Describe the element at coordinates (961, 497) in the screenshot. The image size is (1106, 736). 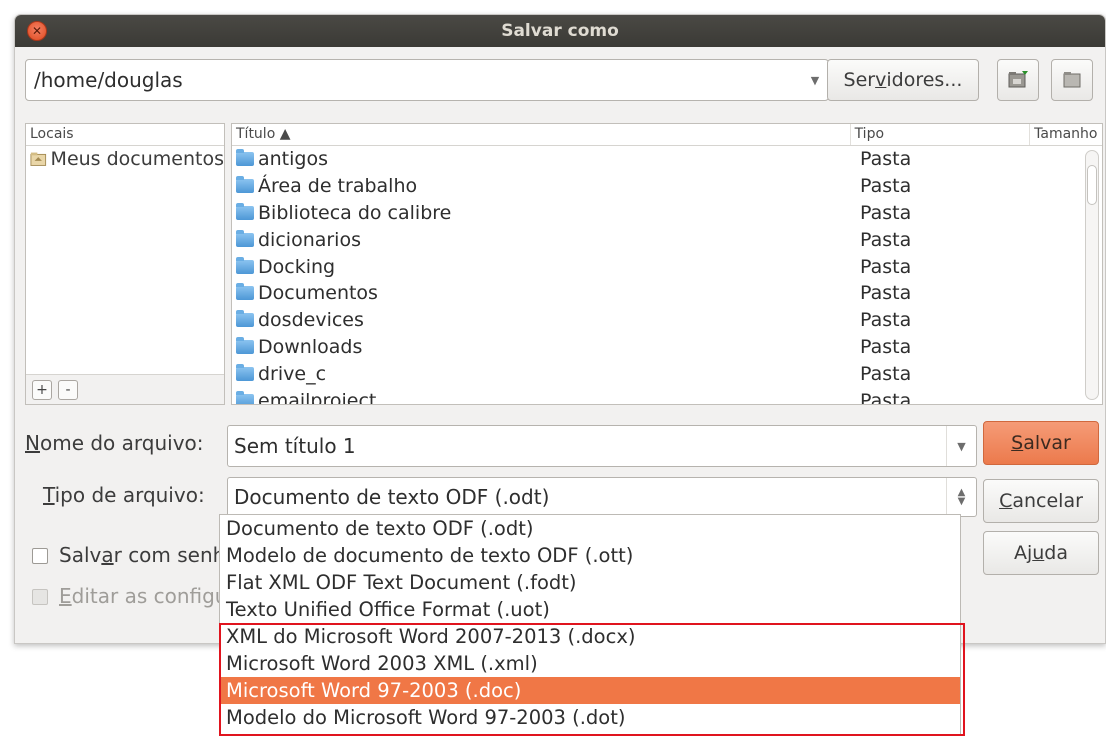
I see `updown-icon: ▲ ▼` at that location.